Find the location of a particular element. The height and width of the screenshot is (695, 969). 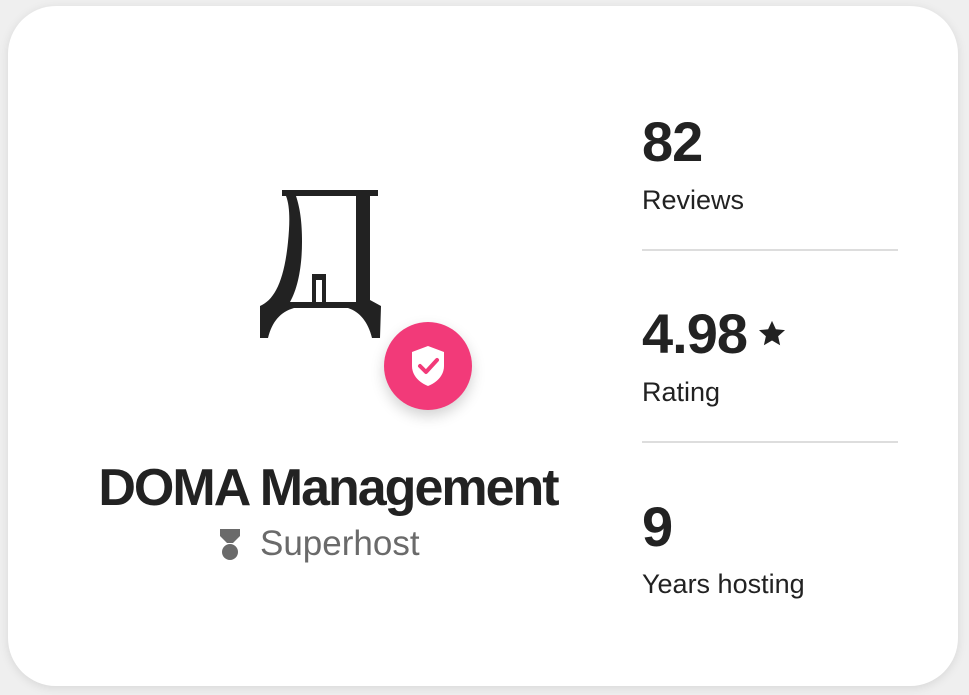

rating-label: Rating is located at coordinates (681, 392).